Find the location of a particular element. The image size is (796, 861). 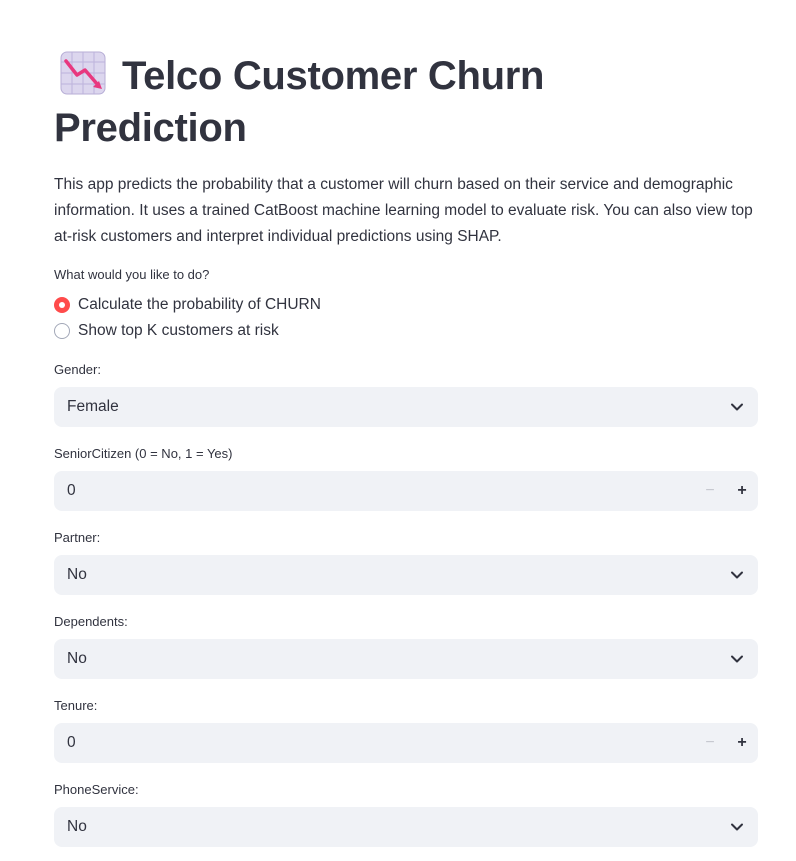

gender-value: Female is located at coordinates (93, 406).